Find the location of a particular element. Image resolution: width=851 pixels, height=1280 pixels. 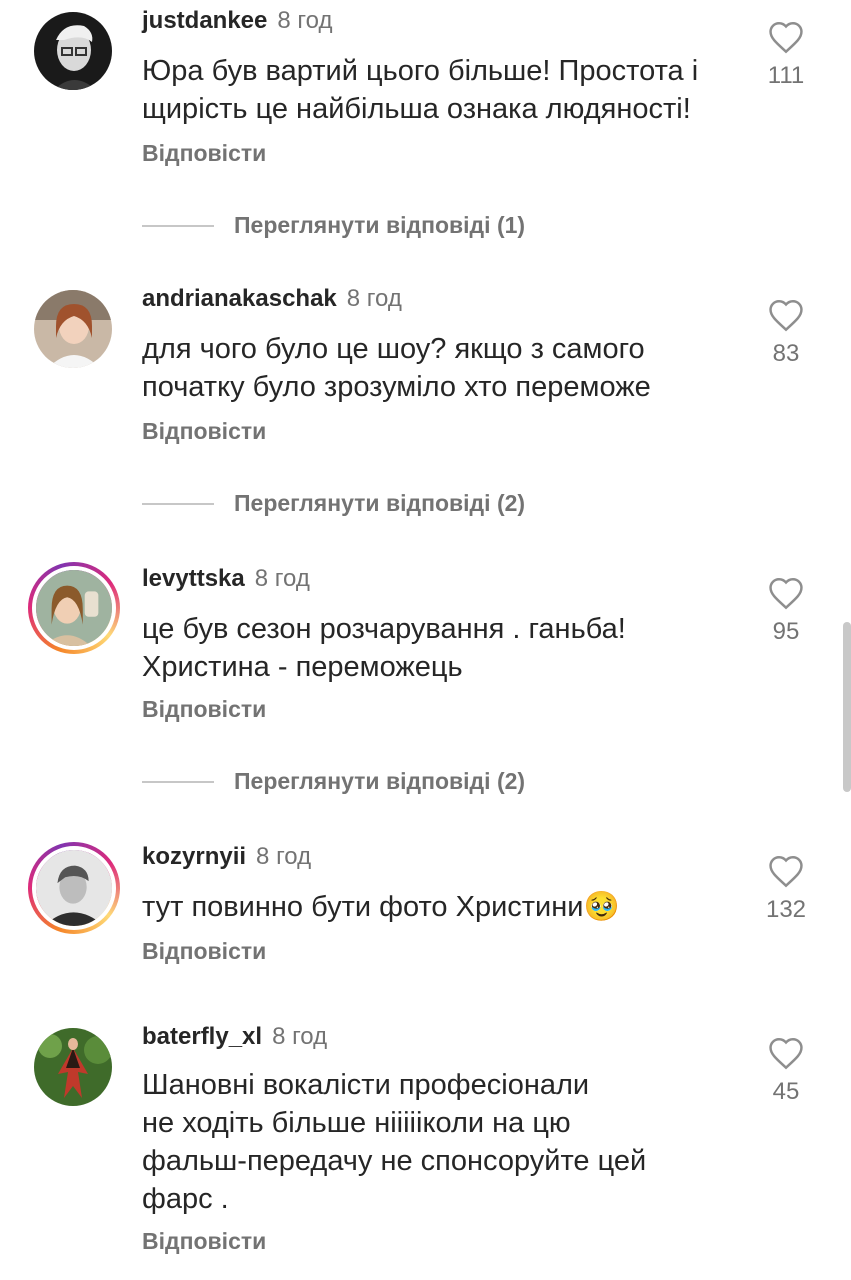

view-replies-label: Переглянути відповіді (1) is located at coordinates (380, 225).